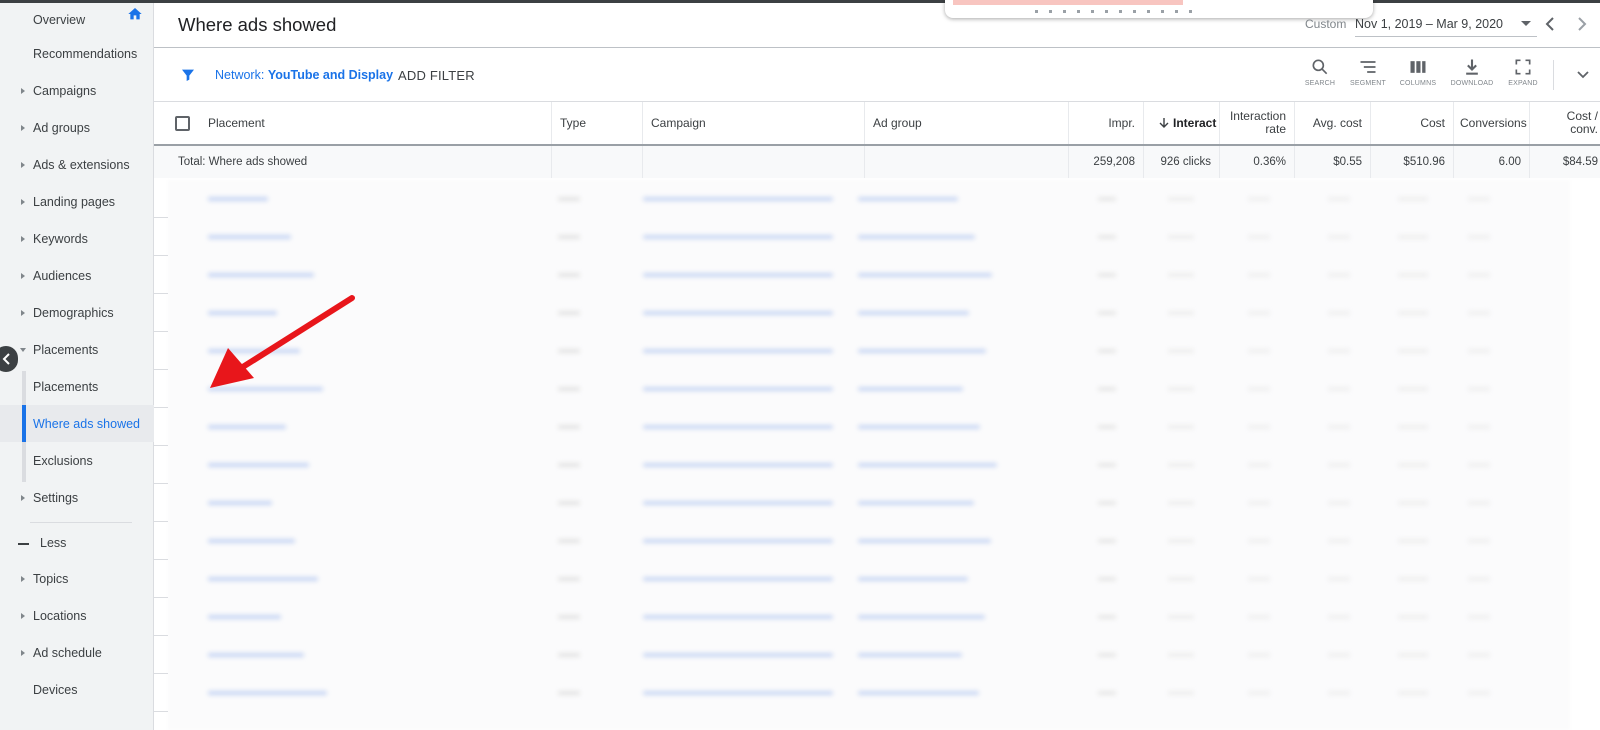 This screenshot has width=1600, height=730. I want to click on total-cost-cell: $510.96, so click(1412, 162).